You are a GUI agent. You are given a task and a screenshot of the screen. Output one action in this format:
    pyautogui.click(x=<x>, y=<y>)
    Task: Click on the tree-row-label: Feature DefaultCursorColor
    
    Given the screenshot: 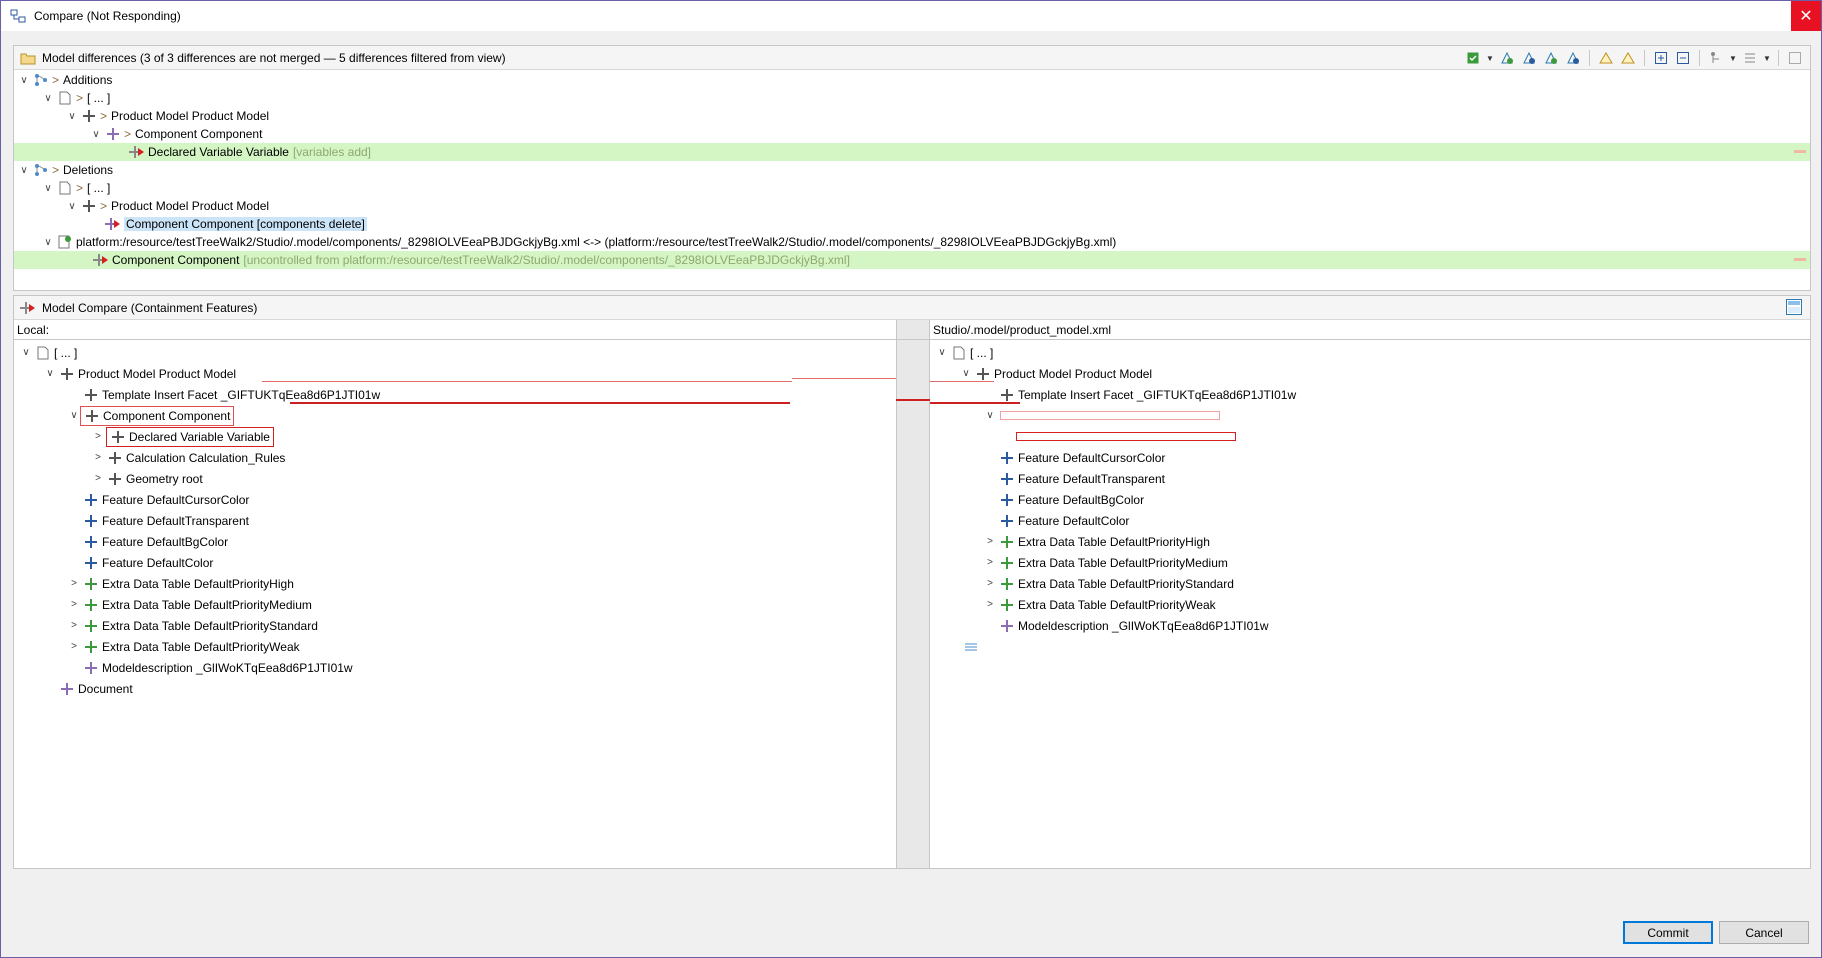 What is the action you would take?
    pyautogui.click(x=176, y=499)
    